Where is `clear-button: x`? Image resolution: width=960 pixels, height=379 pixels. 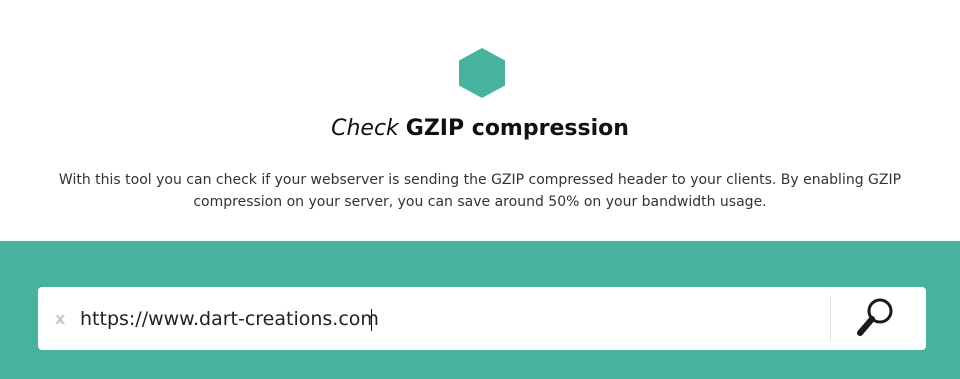 clear-button: x is located at coordinates (60, 318).